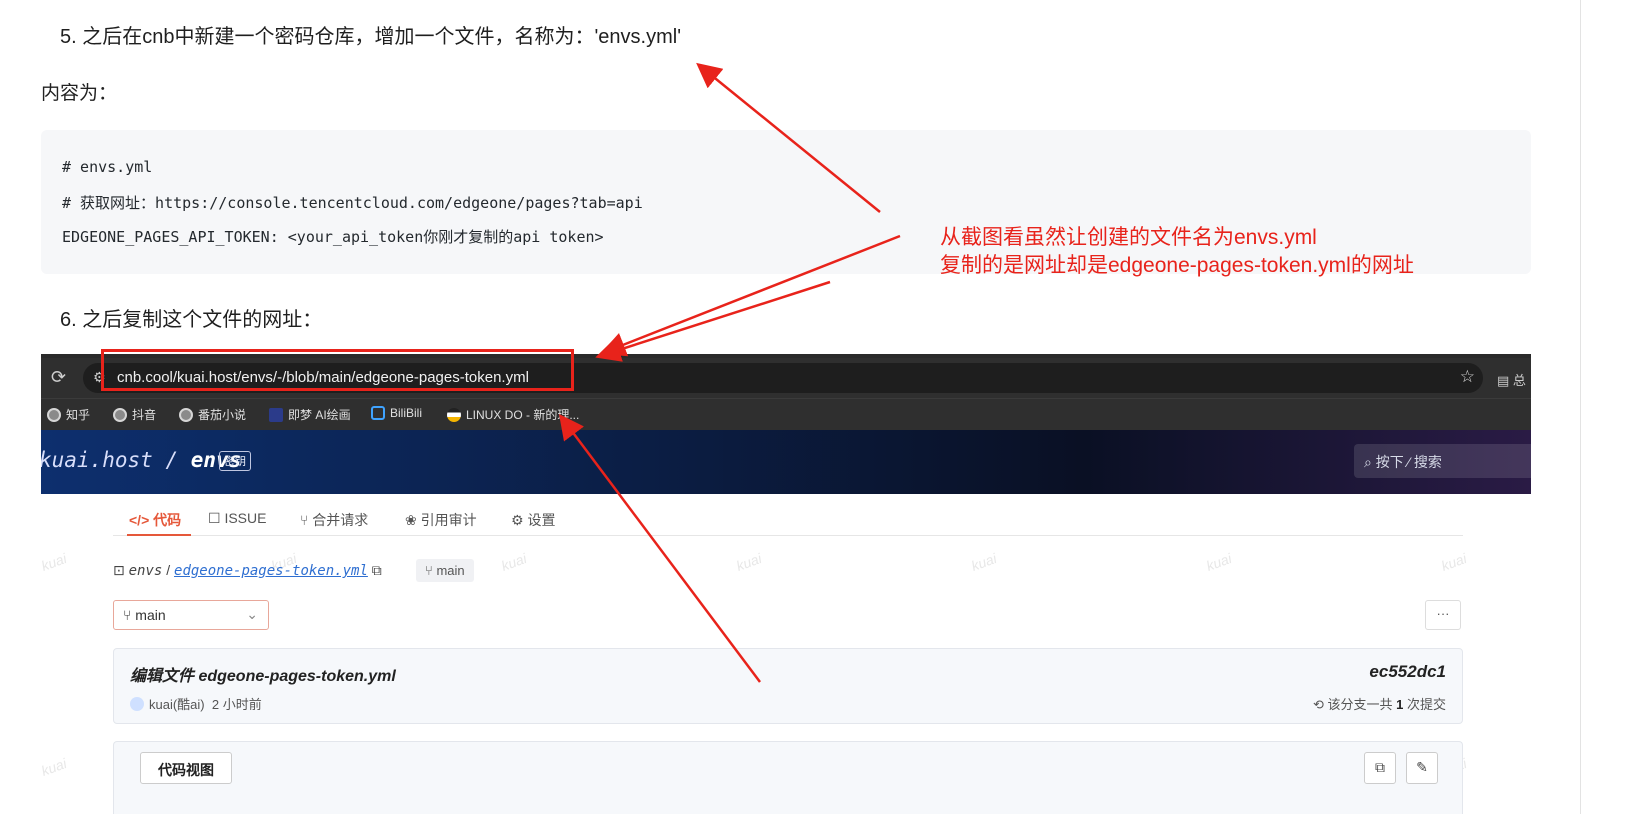 The height and width of the screenshot is (814, 1629). Describe the element at coordinates (1368, 462) in the screenshot. I see `search-icon: ⌕` at that location.